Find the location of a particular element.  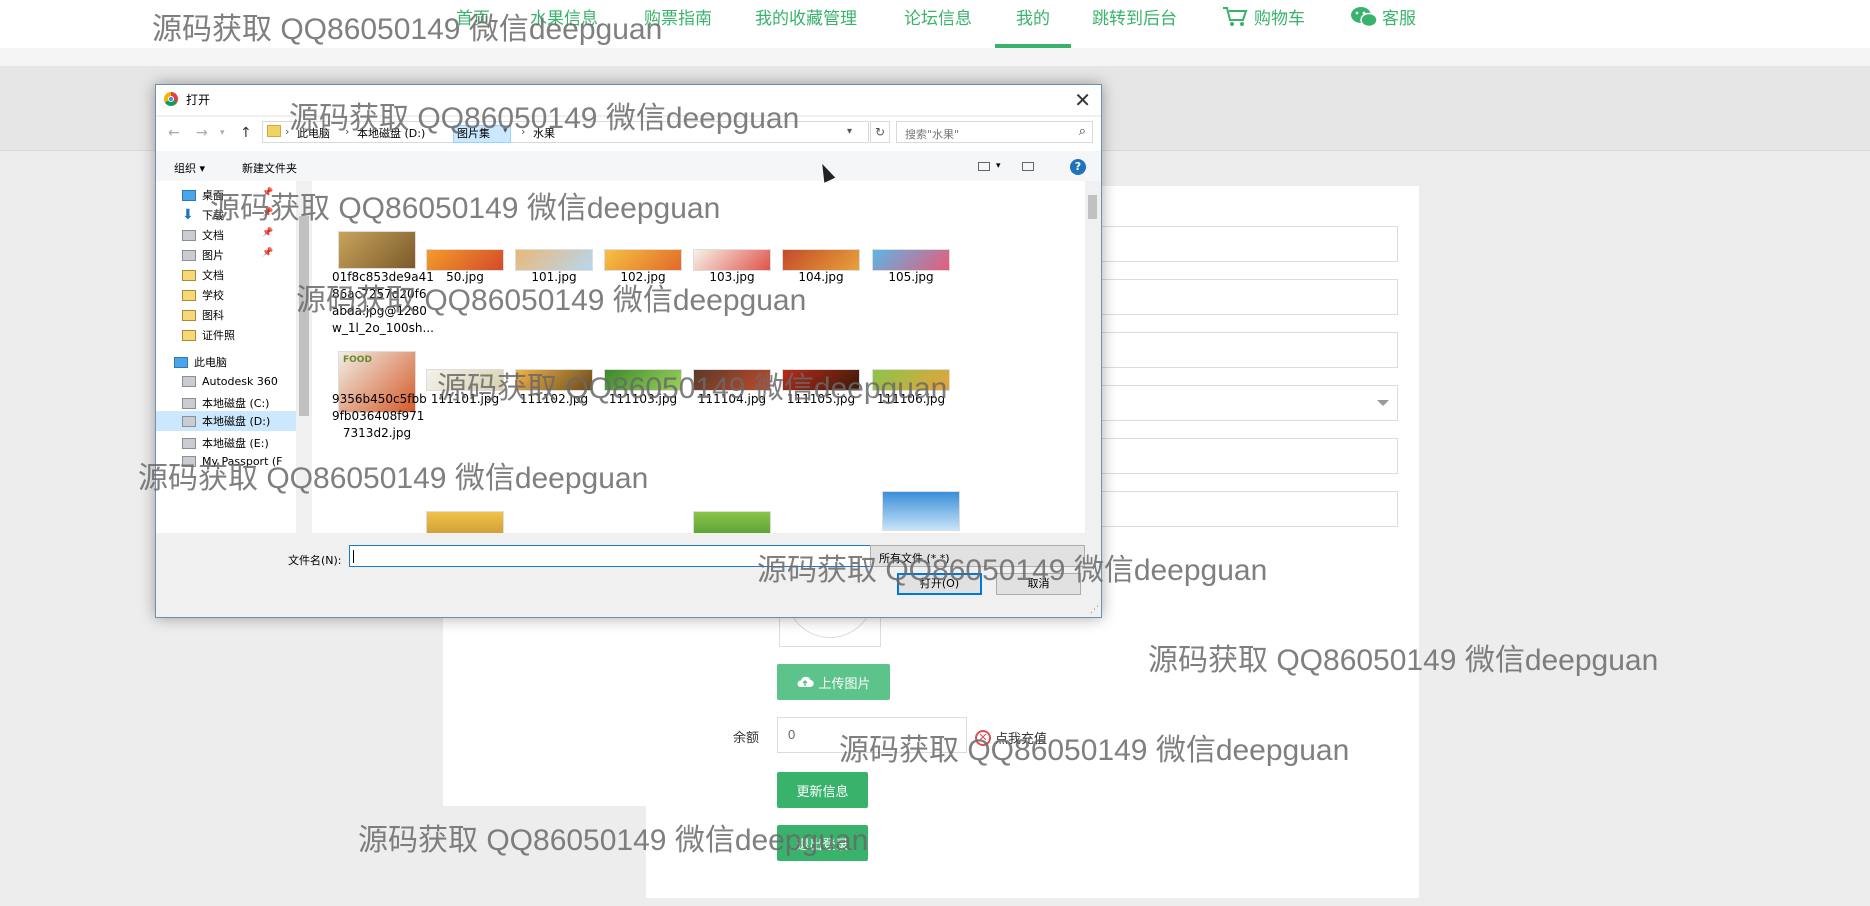

download-icon: ⬇ is located at coordinates (188, 215).